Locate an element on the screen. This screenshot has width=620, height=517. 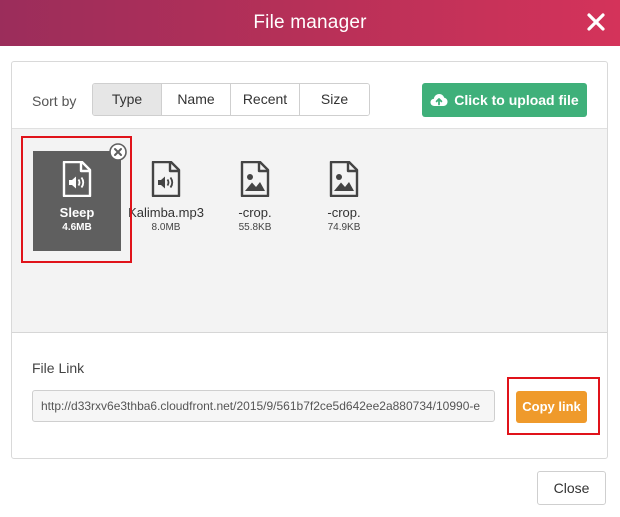
file-tile-kalimba: Kalimba.mp3 8.0MB is located at coordinates (166, 201).